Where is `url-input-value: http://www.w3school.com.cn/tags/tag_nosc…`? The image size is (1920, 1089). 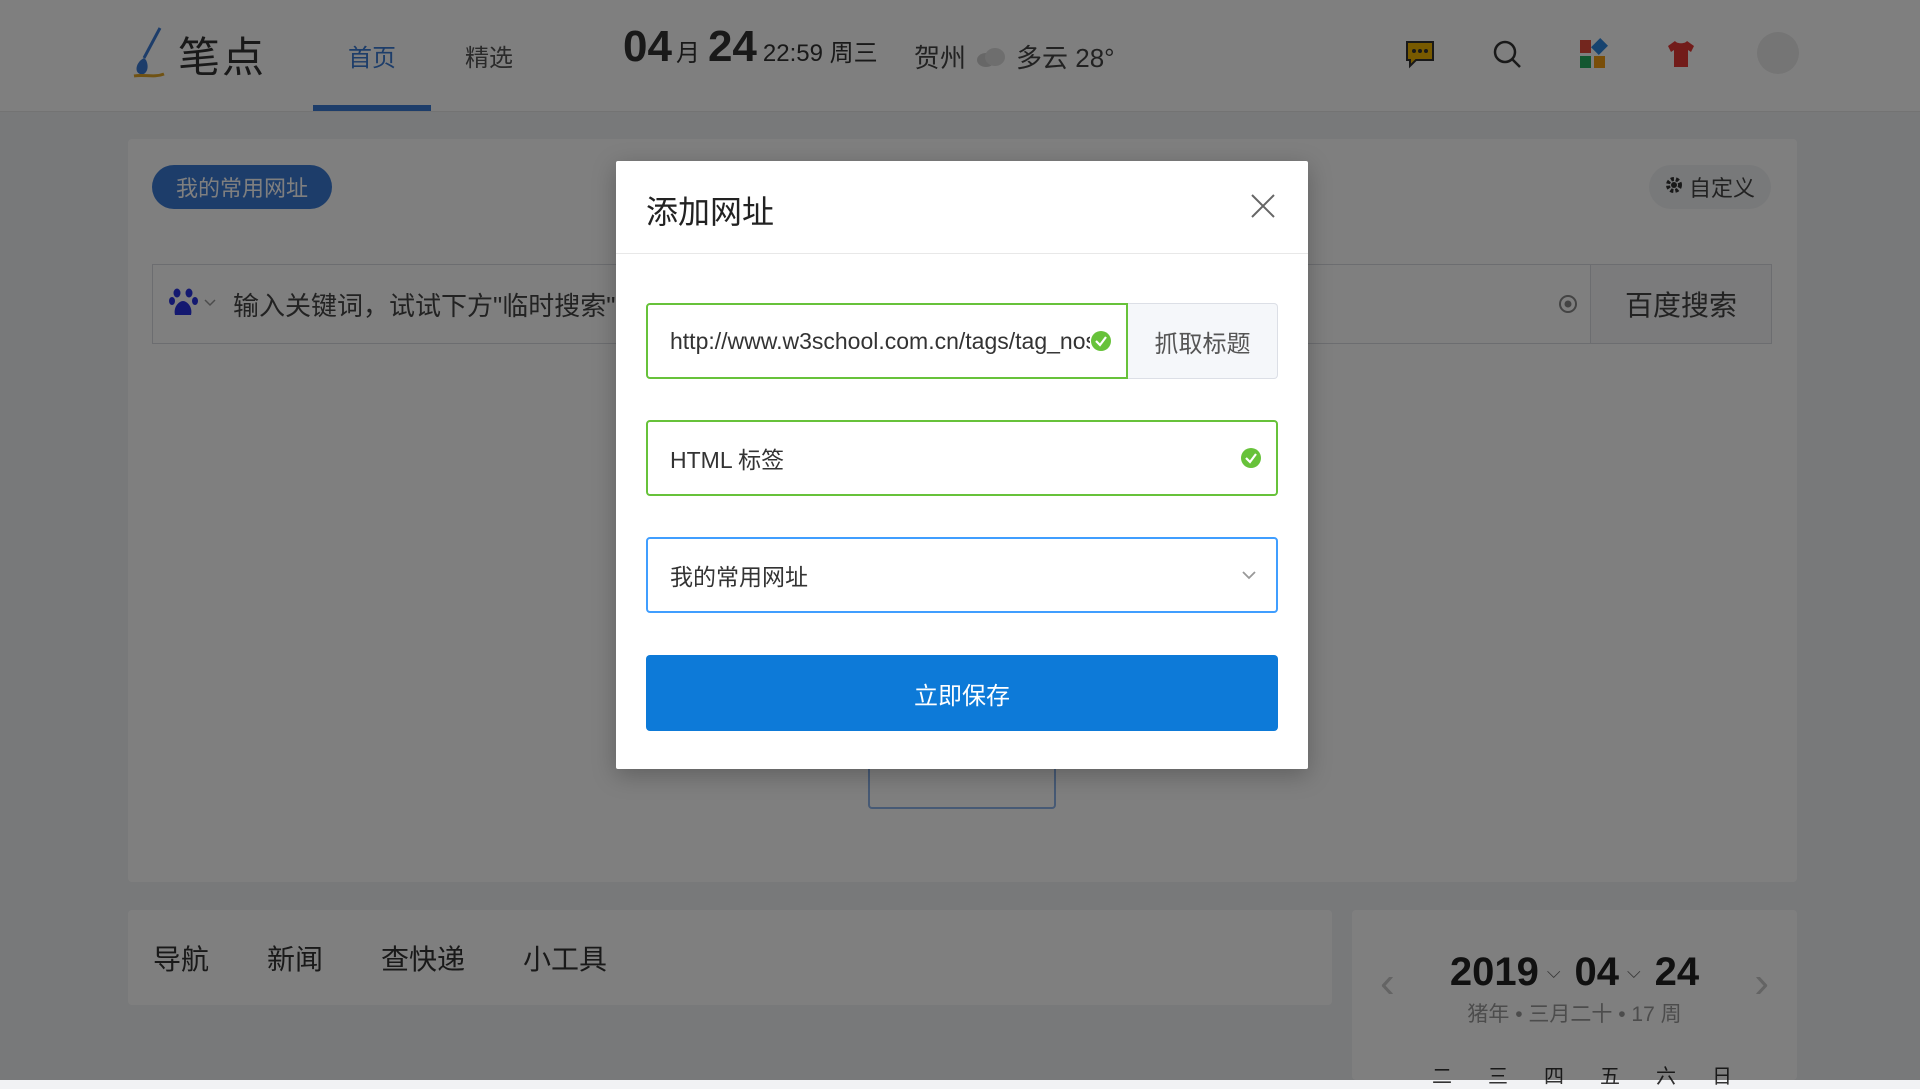
url-input-value: http://www.w3school.com.cn/tags/tag_nosc… is located at coordinates (880, 340).